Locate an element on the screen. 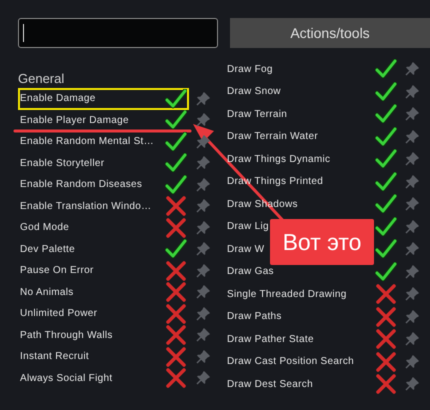  setting-label: Draw Paths is located at coordinates (254, 317).